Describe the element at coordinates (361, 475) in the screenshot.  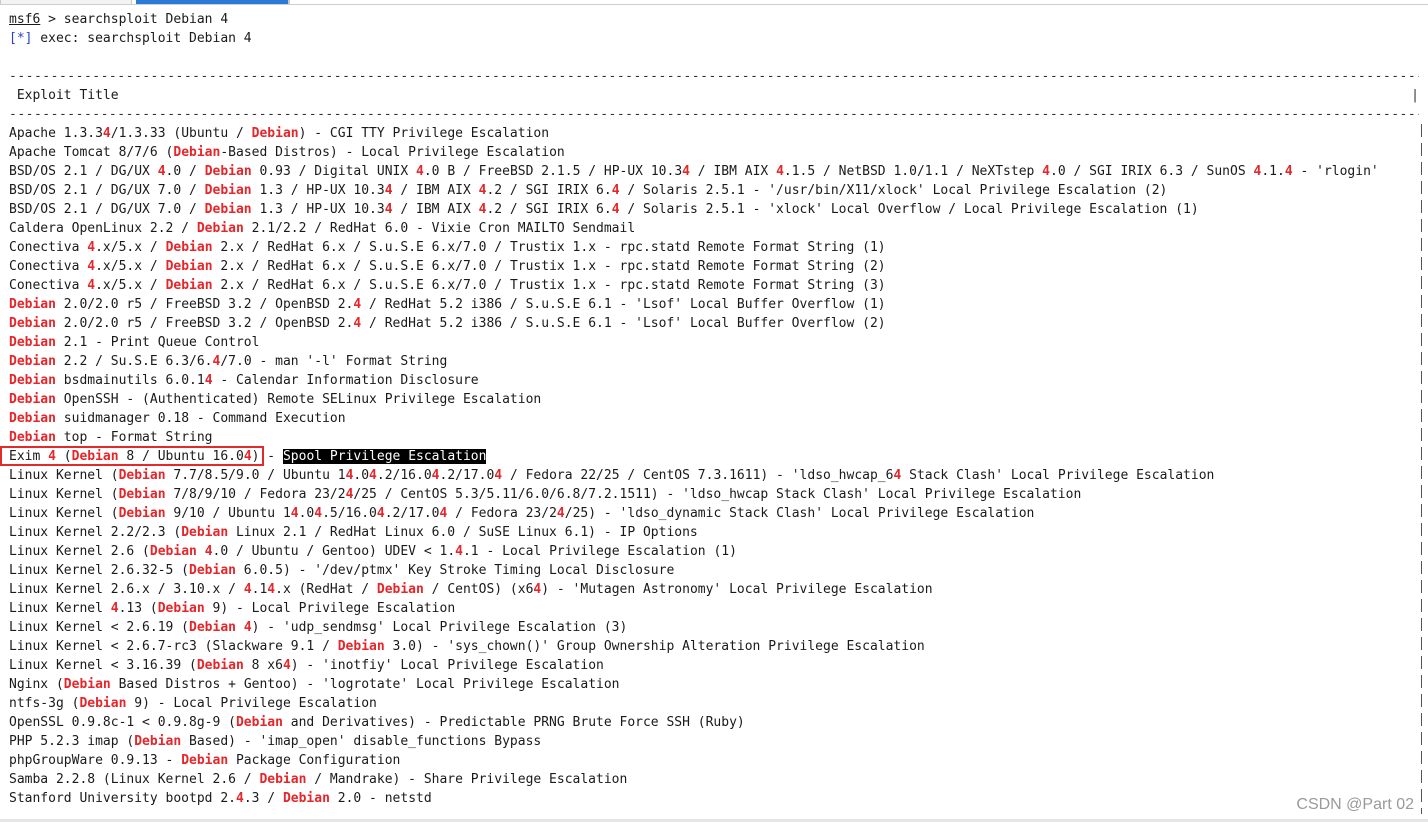
I see `row-text: .0` at that location.